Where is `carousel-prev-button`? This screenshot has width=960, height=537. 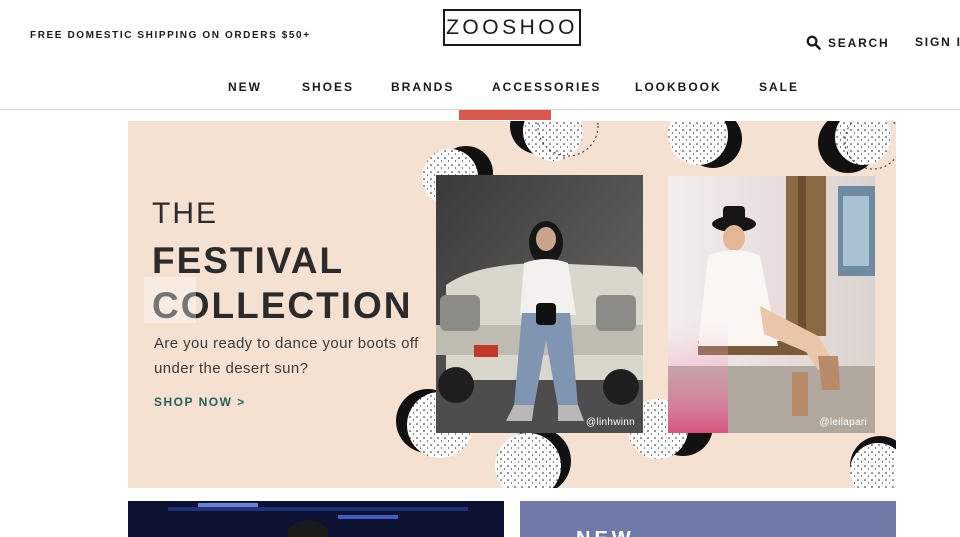
carousel-prev-button is located at coordinates (170, 300).